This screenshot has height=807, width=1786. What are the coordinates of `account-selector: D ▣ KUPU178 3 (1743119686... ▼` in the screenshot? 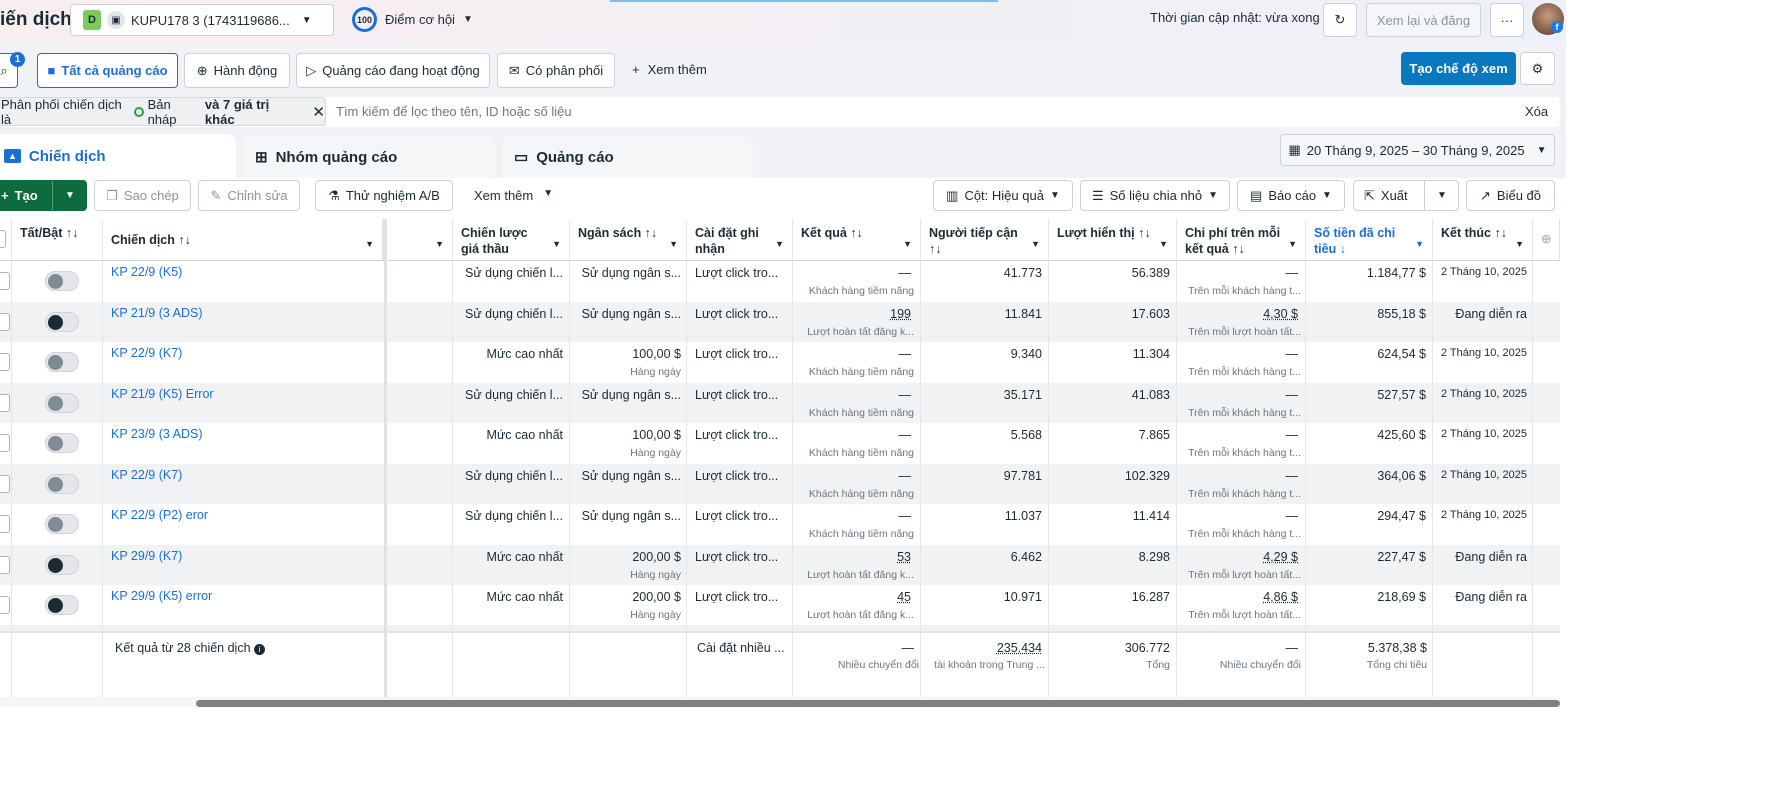 It's located at (202, 20).